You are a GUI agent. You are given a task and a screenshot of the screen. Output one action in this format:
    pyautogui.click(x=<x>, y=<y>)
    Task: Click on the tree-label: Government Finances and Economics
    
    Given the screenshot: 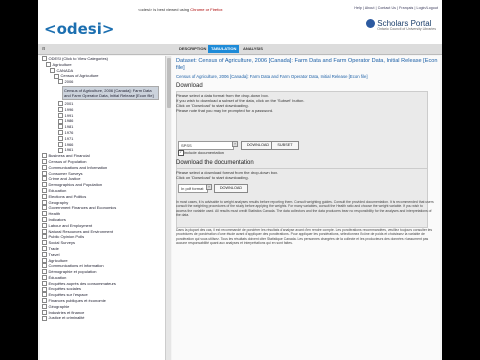 What is the action you would take?
    pyautogui.click(x=82, y=208)
    